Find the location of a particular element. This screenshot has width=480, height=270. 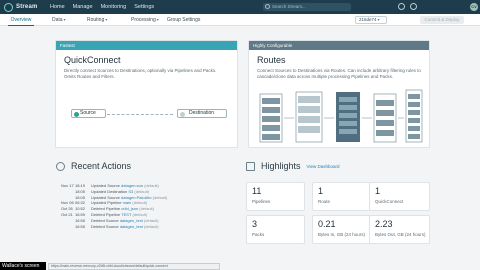

highlight-label: Bytes In, GB (24 hours) is located at coordinates (342, 234).